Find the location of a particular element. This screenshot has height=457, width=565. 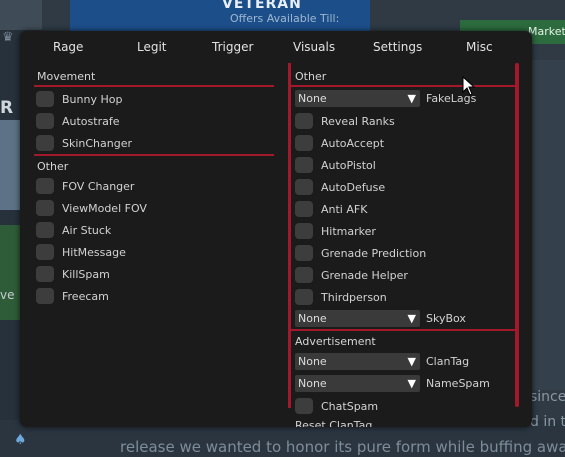

other-section-title-right: Other is located at coordinates (311, 76).